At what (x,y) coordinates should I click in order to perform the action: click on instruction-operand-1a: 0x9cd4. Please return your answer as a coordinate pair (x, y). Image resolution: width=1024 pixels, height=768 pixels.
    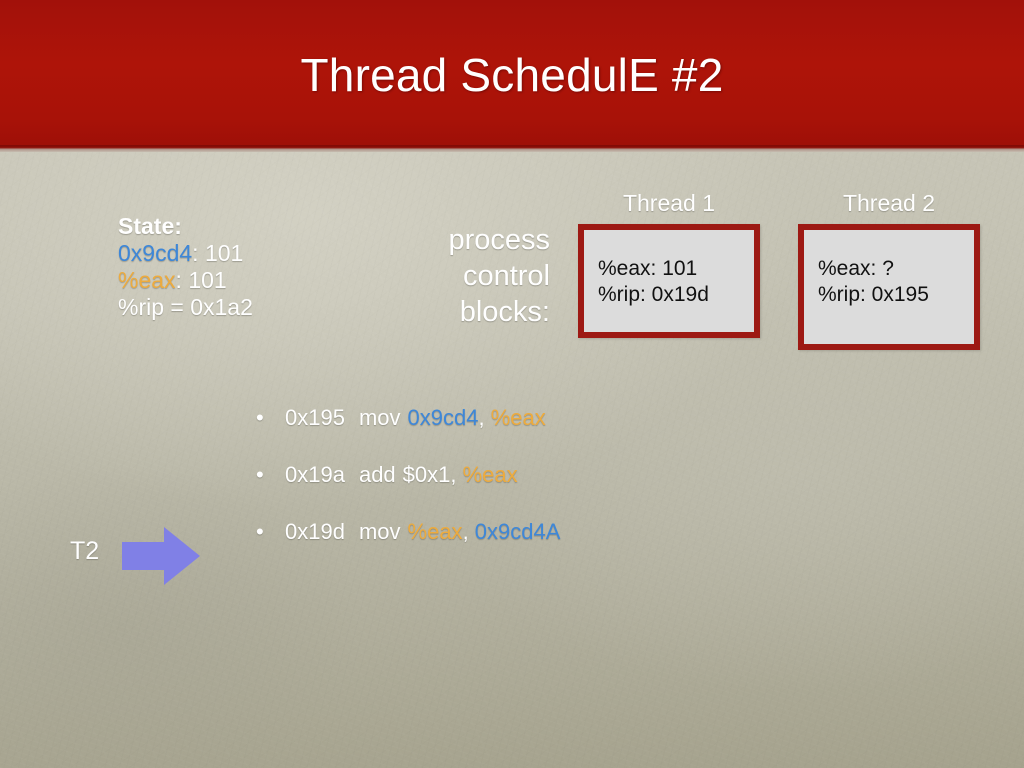
    Looking at the image, I should click on (443, 417).